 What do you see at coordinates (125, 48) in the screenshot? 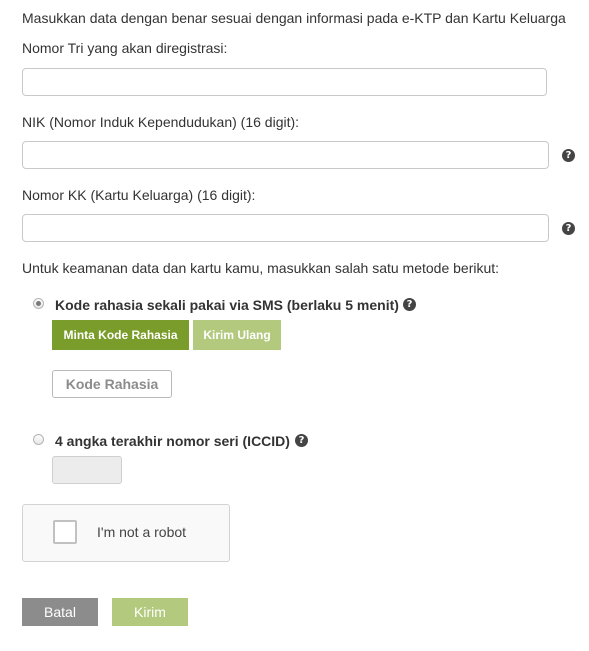
I see `phone-number-label: Nomor Tri yang akan diregistrasi:` at bounding box center [125, 48].